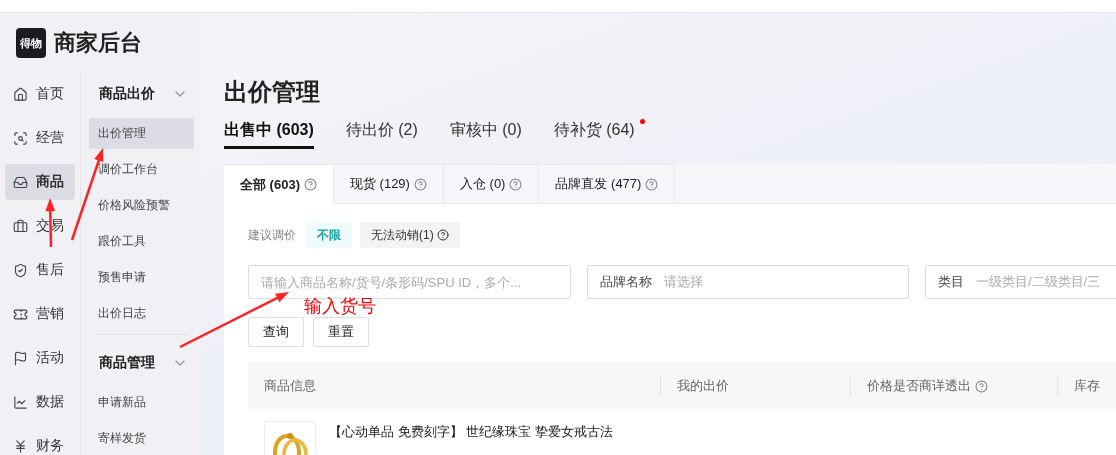 This screenshot has width=1116, height=455. Describe the element at coordinates (141, 402) in the screenshot. I see `submenu-item: 申请新品` at that location.